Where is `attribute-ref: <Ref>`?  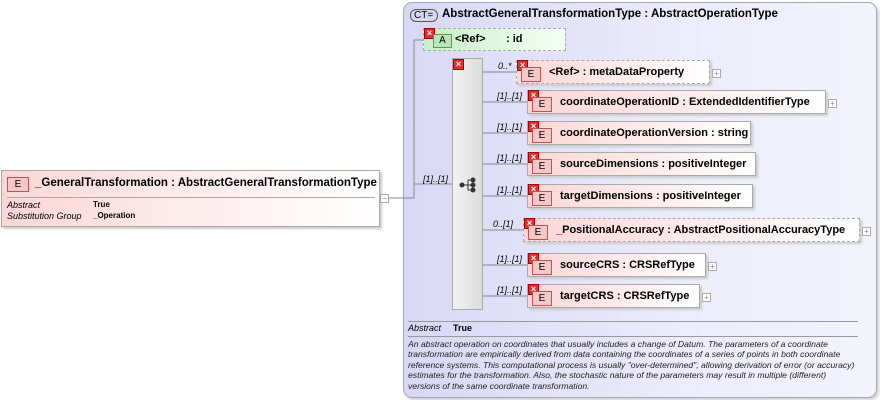
attribute-ref: <Ref> is located at coordinates (470, 39).